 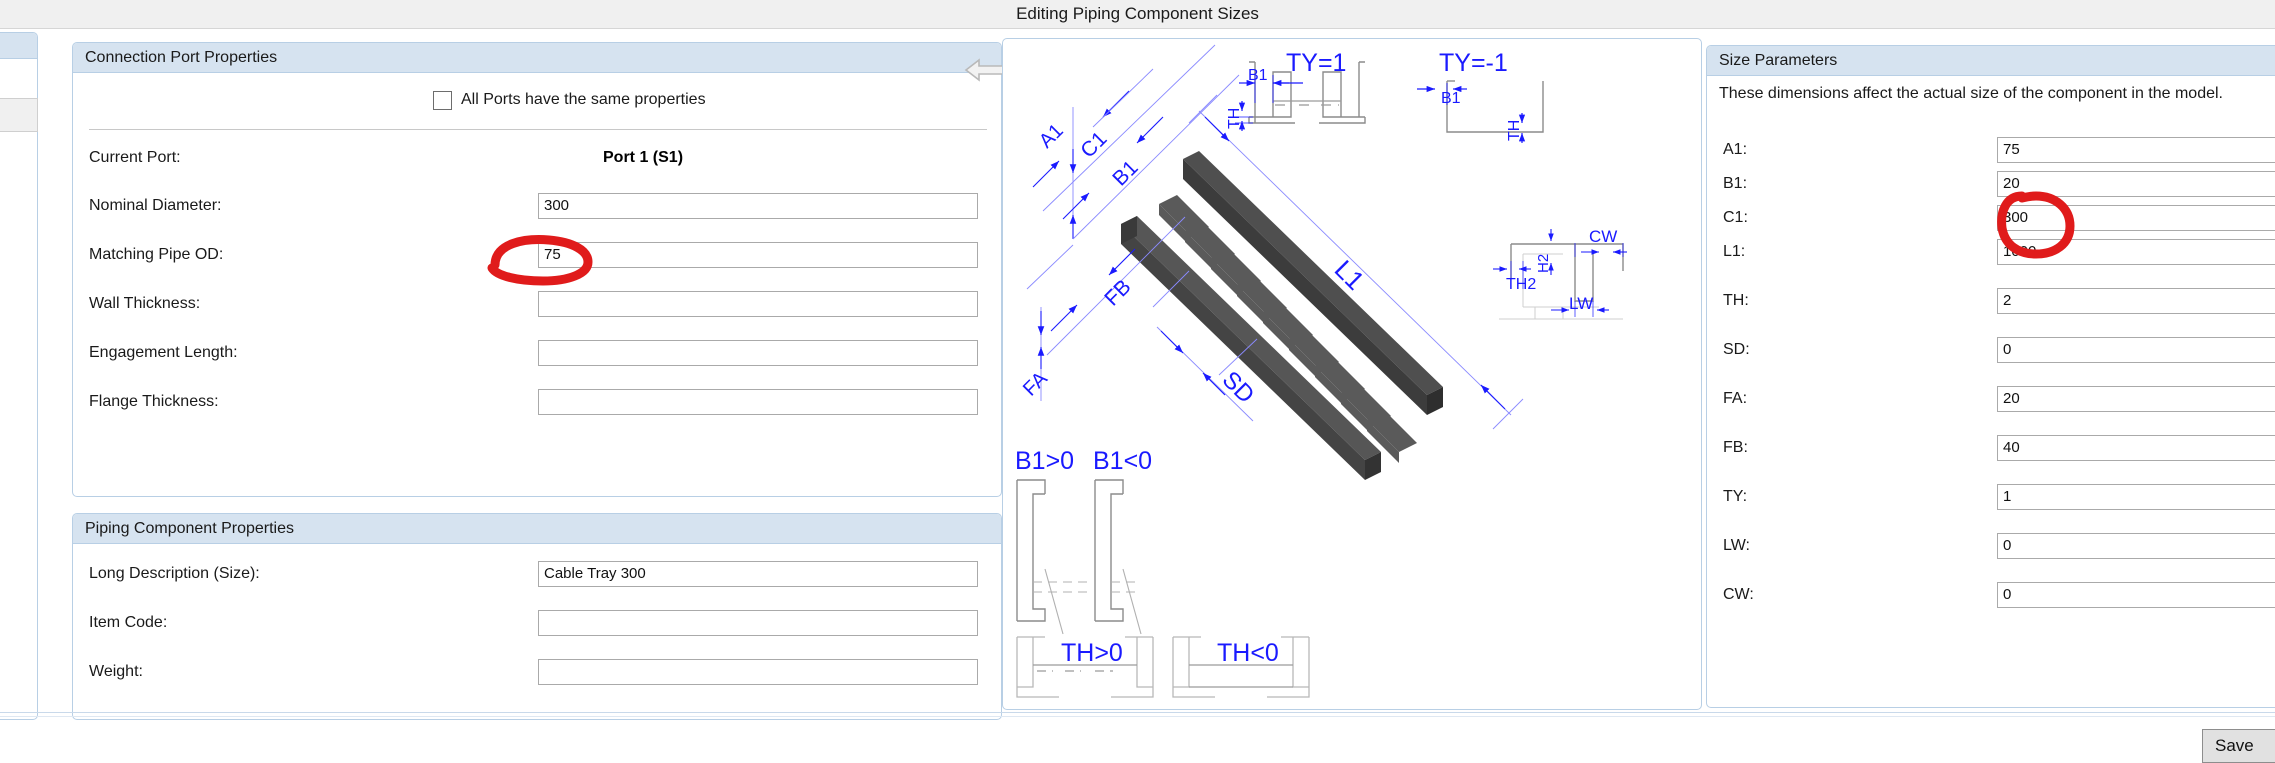 I want to click on fb-label: FB:, so click(x=1735, y=447).